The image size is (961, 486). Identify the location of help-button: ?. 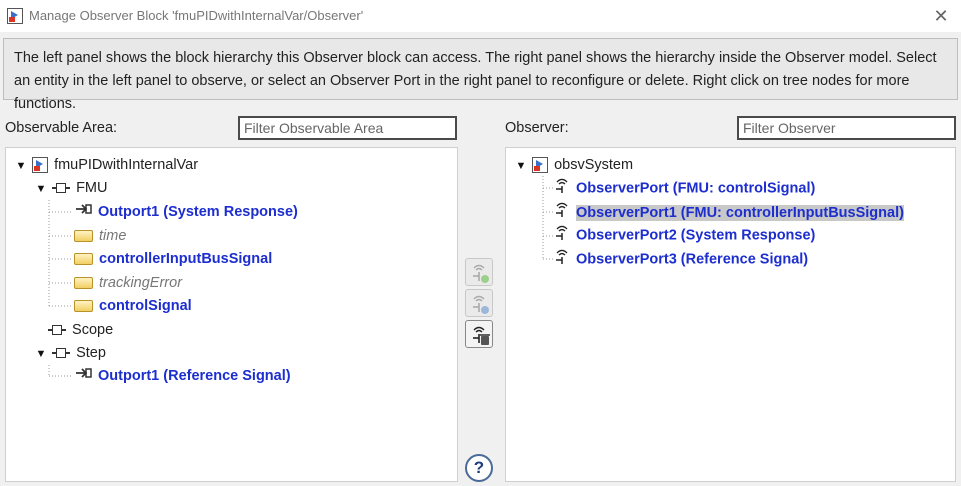
(479, 468).